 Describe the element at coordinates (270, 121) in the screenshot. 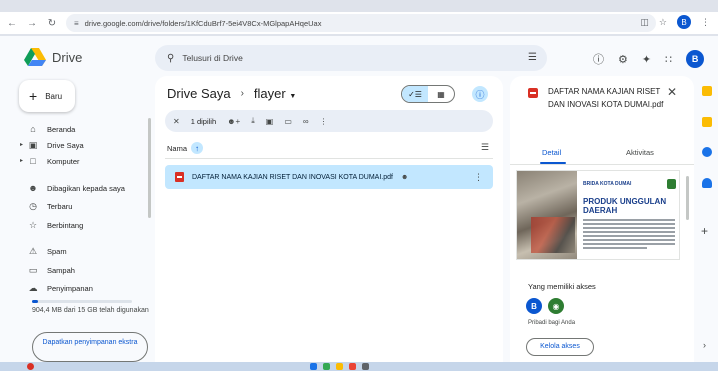

I see `move-icon: ▣` at that location.